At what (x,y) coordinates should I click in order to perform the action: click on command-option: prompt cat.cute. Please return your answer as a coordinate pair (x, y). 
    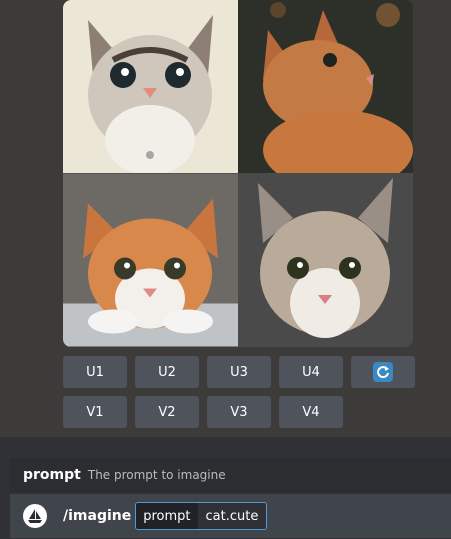
    Looking at the image, I should click on (201, 516).